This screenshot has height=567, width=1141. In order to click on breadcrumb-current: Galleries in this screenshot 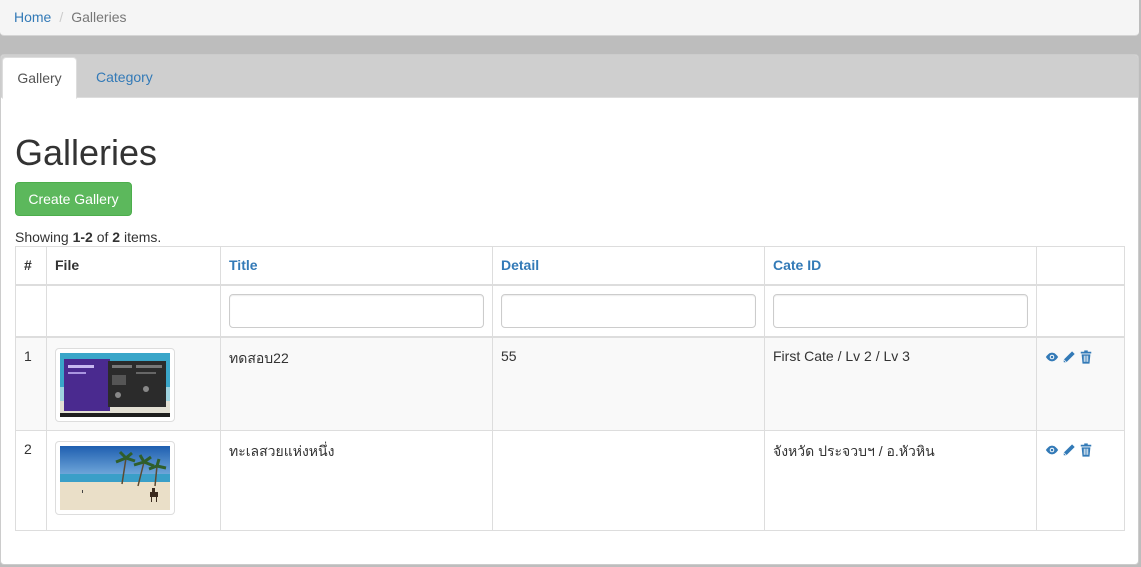, I will do `click(99, 17)`.